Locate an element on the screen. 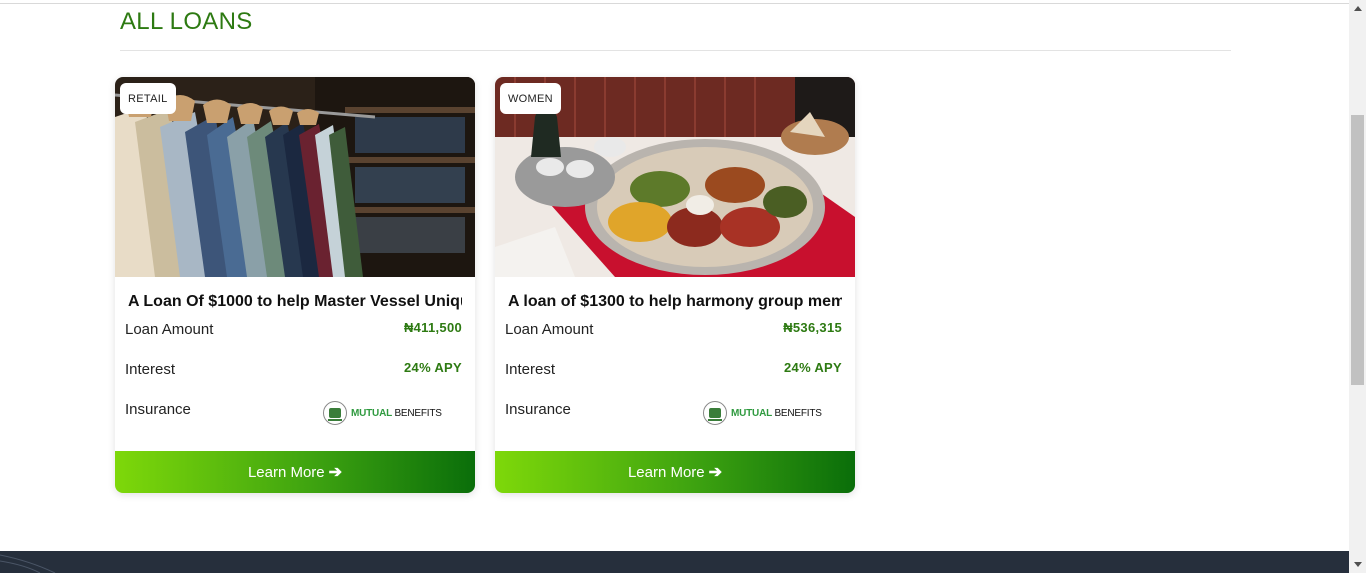 Image resolution: width=1366 pixels, height=573 pixels. section-title: ALL LOANS is located at coordinates (186, 21).